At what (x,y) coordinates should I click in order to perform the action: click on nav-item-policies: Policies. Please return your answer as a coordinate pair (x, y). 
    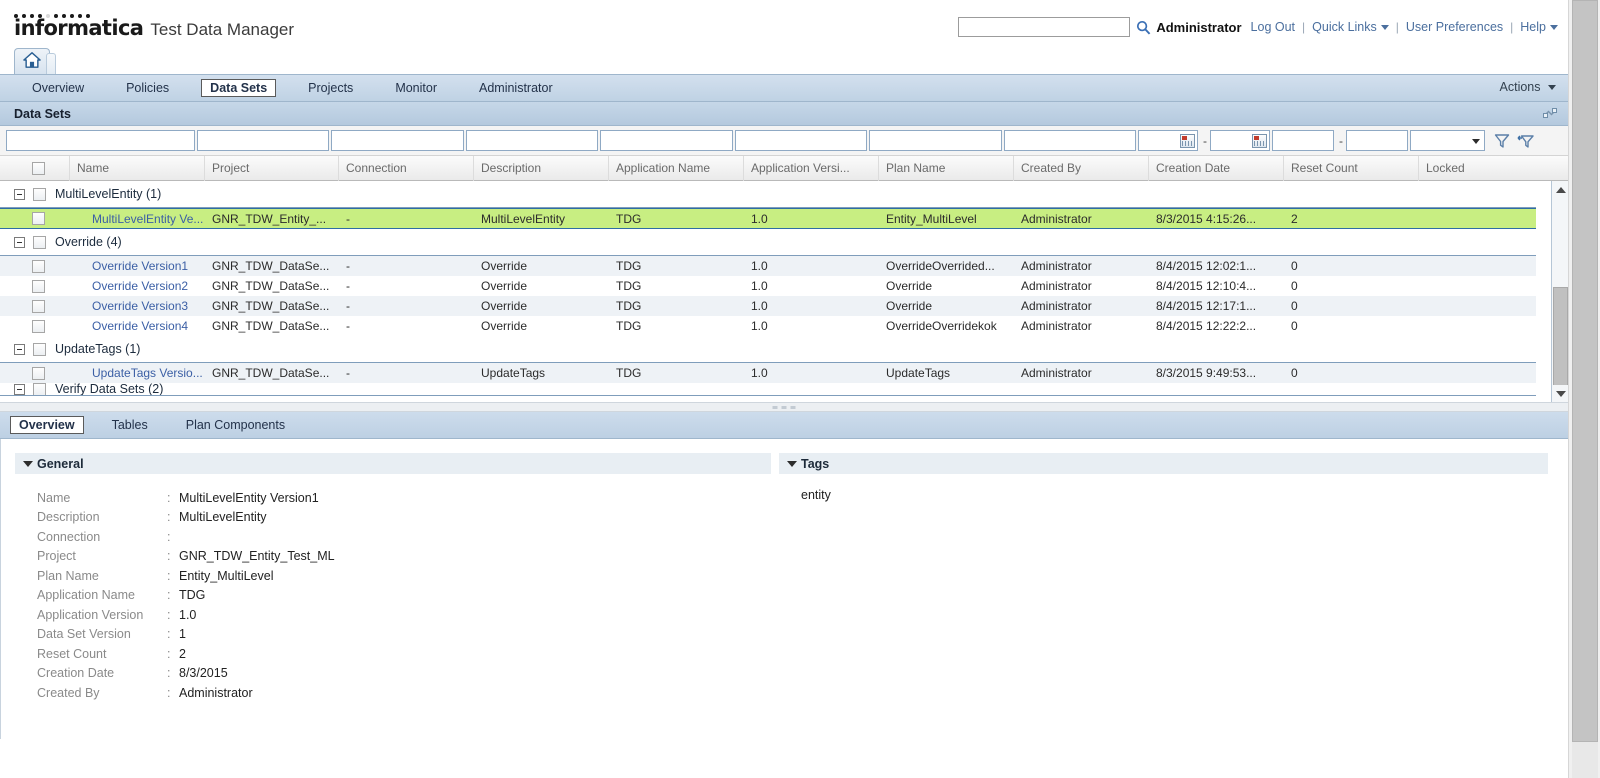
    Looking at the image, I should click on (147, 88).